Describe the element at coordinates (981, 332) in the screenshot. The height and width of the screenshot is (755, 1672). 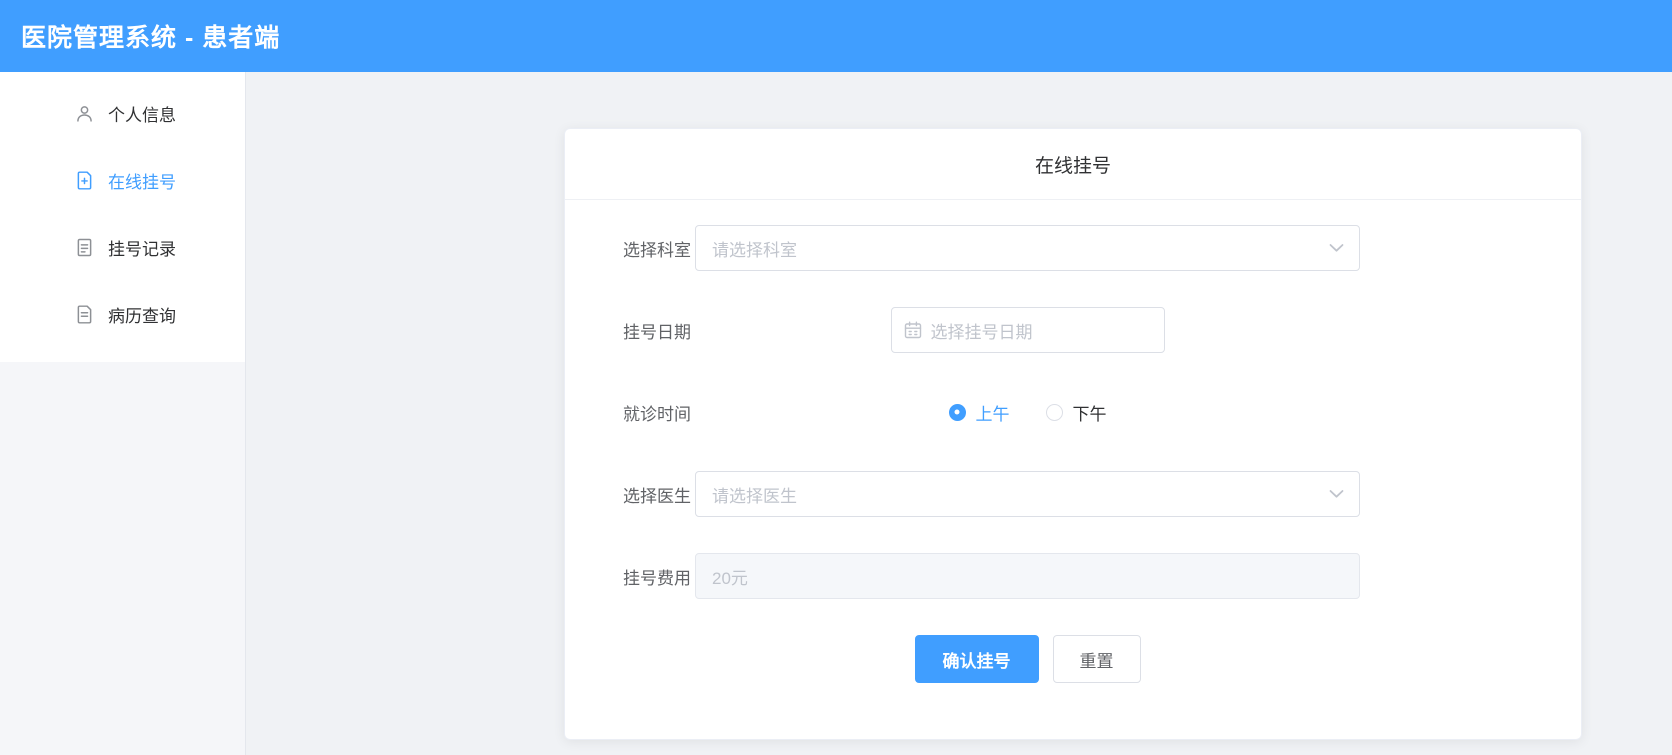
I see `date-placeholder: 选择挂号日期` at that location.